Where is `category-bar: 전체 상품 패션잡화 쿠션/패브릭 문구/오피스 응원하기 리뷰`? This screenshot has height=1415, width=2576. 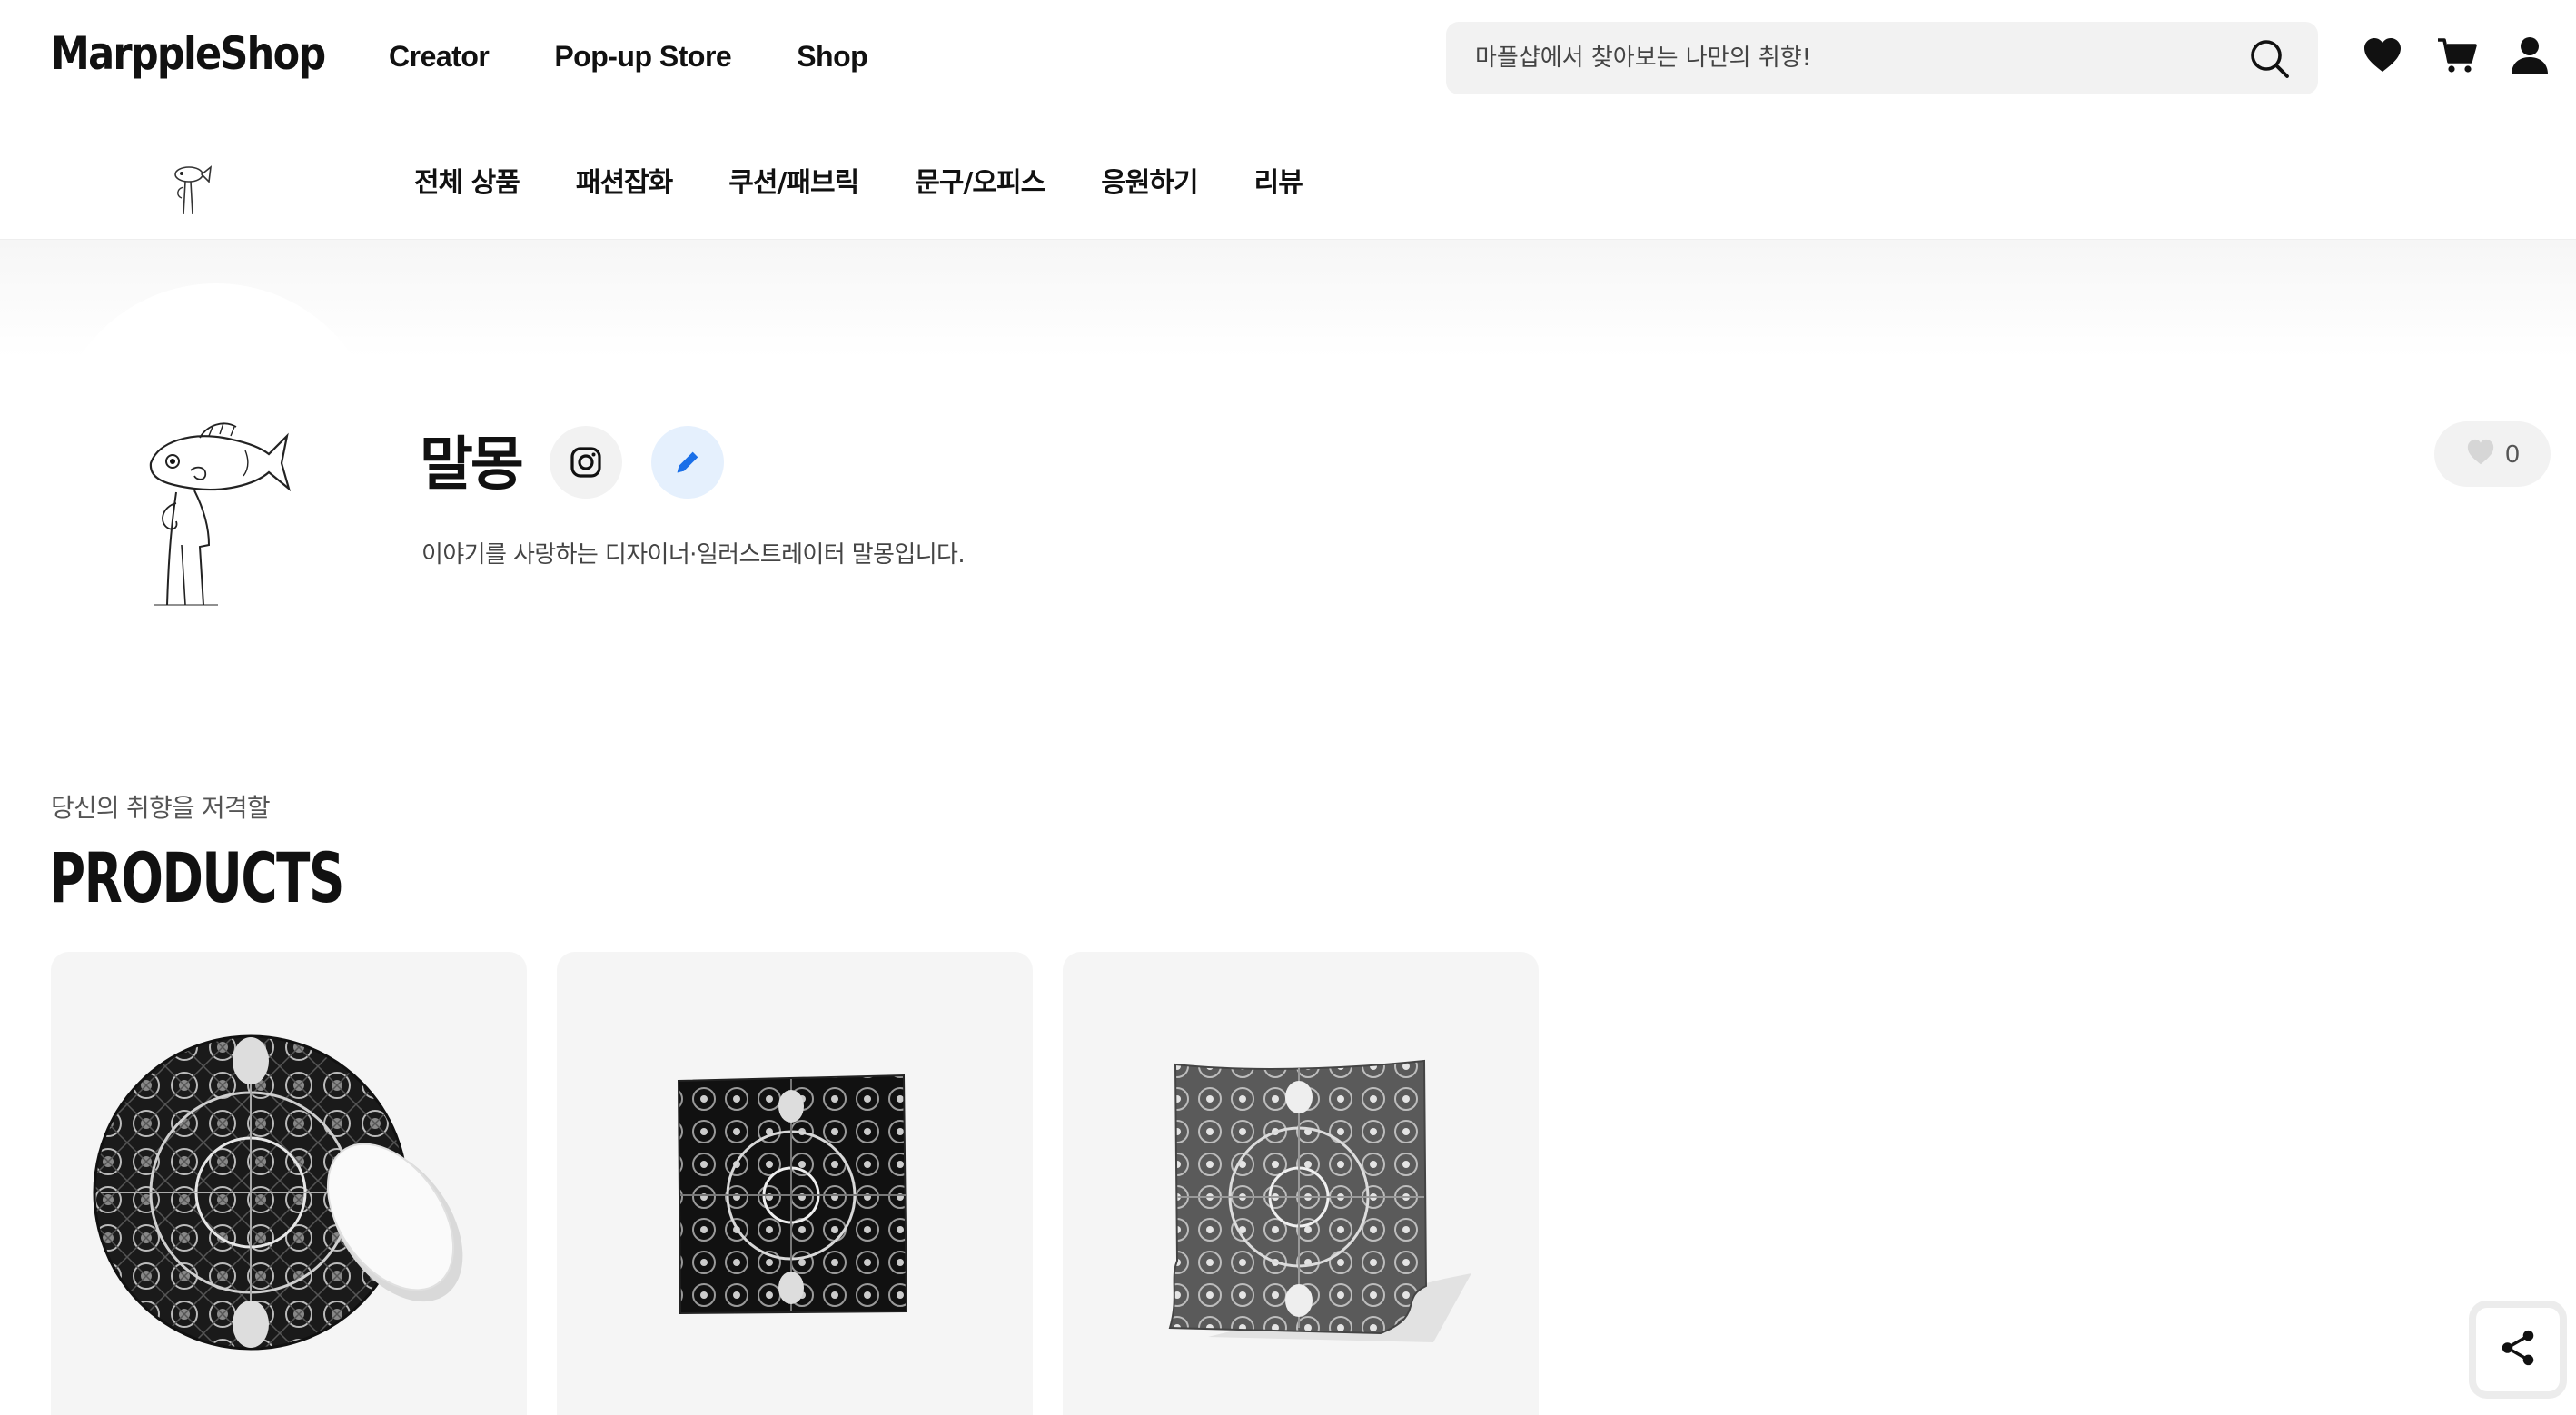 category-bar: 전체 상품 패션잡화 쿠션/패브릭 문구/오피스 응원하기 리뷰 is located at coordinates (1288, 179).